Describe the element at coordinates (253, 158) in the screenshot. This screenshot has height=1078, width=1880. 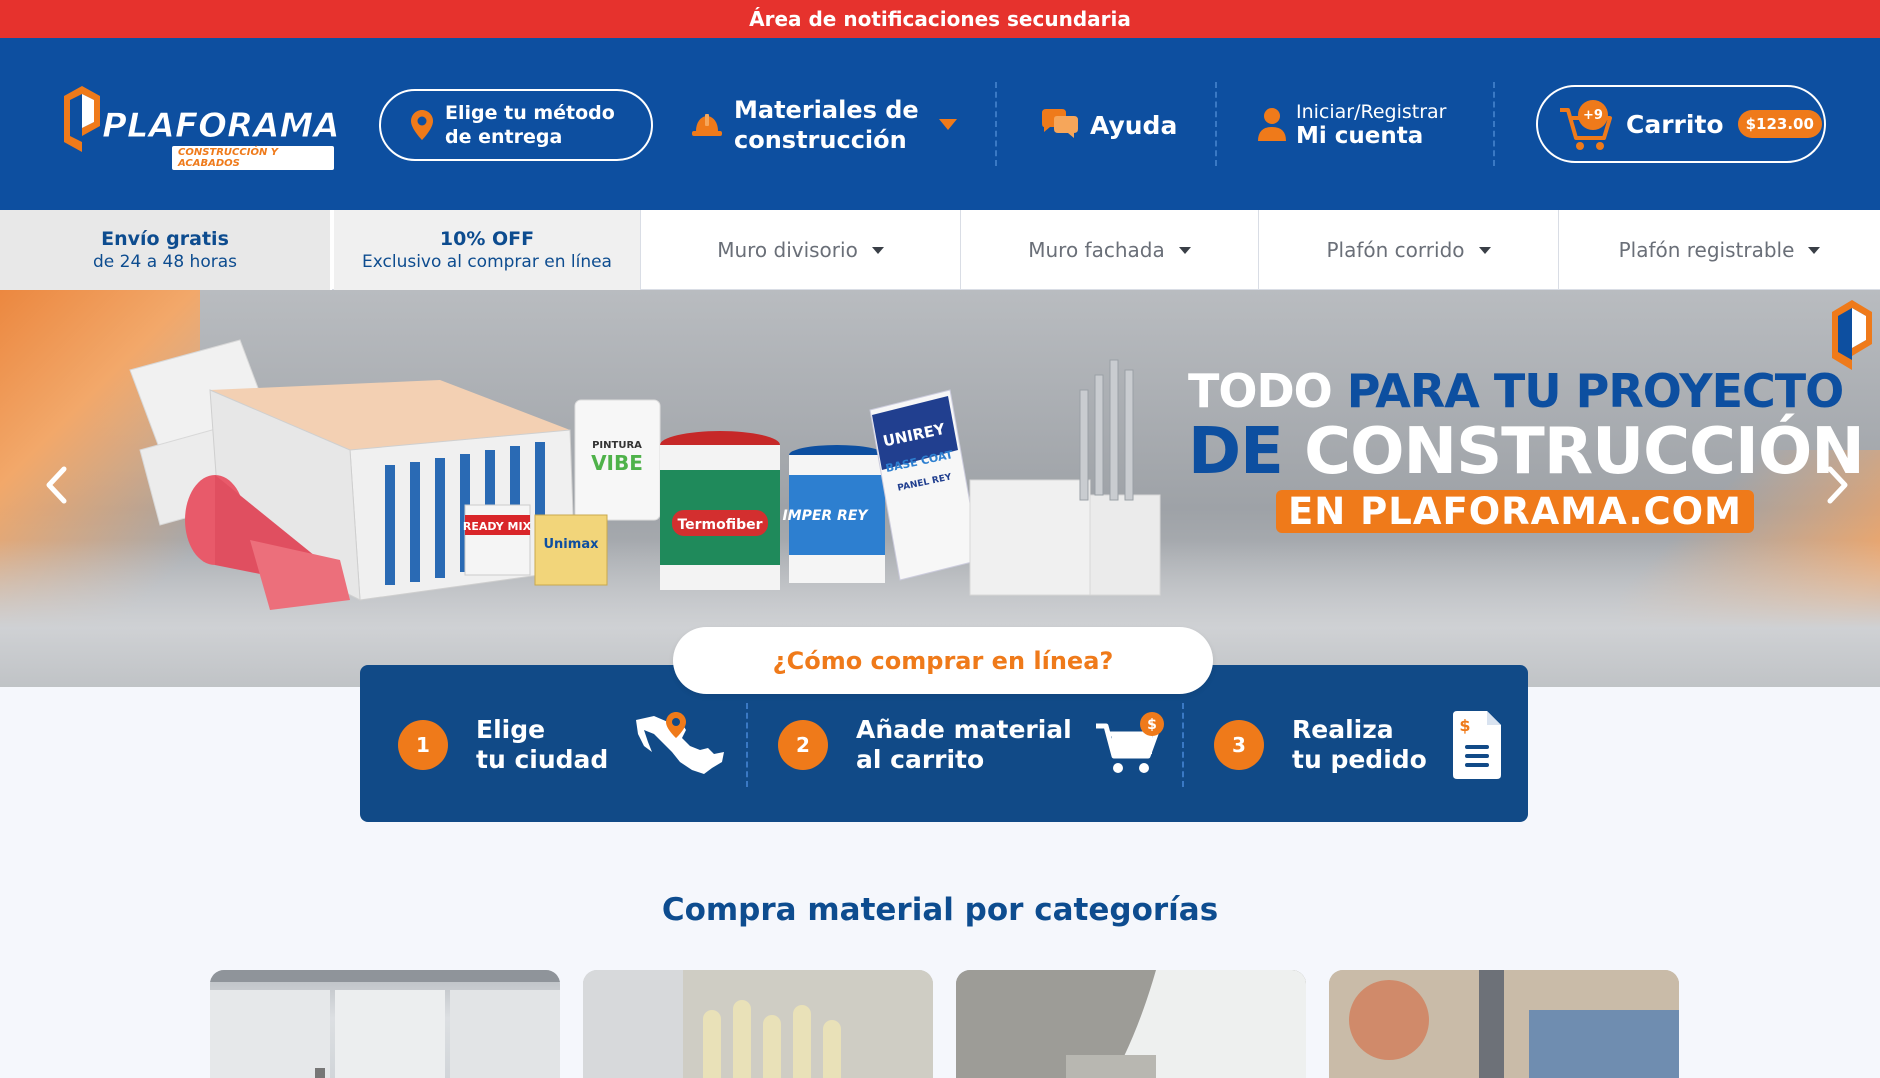
I see `logo-tagline: CONSTRUCCIÓN Y ACABADOS` at that location.